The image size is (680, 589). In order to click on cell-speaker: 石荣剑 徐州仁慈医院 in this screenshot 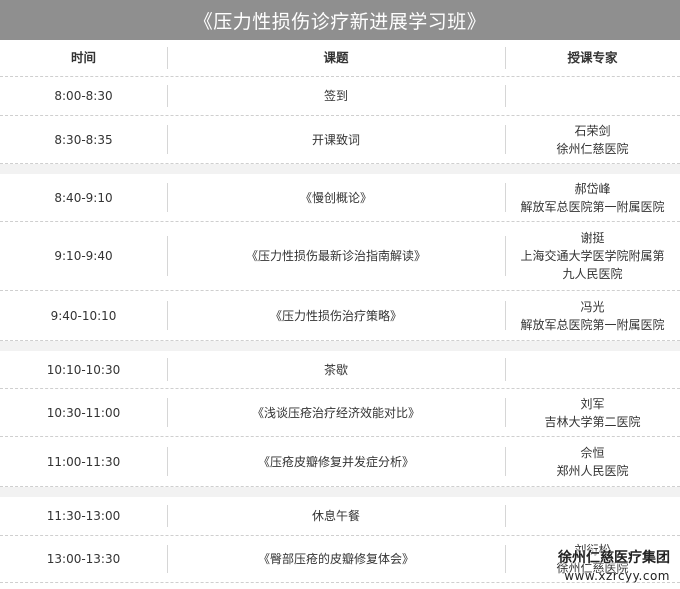, I will do `click(592, 139)`.